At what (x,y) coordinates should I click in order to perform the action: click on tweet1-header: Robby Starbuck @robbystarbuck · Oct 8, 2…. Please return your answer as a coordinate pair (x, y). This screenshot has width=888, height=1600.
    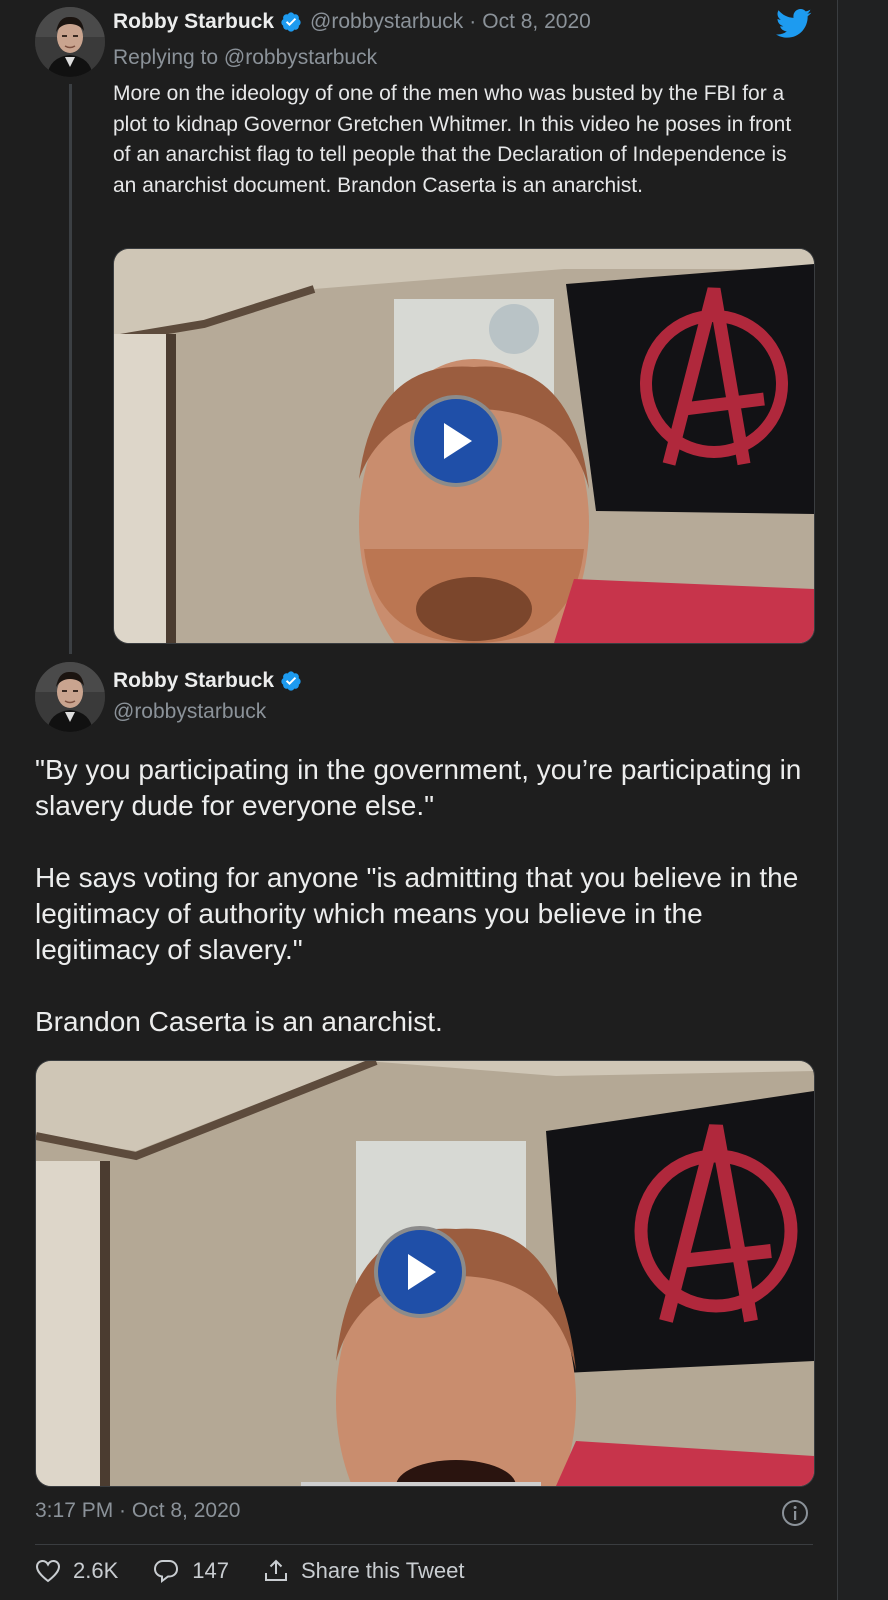
    Looking at the image, I should click on (352, 22).